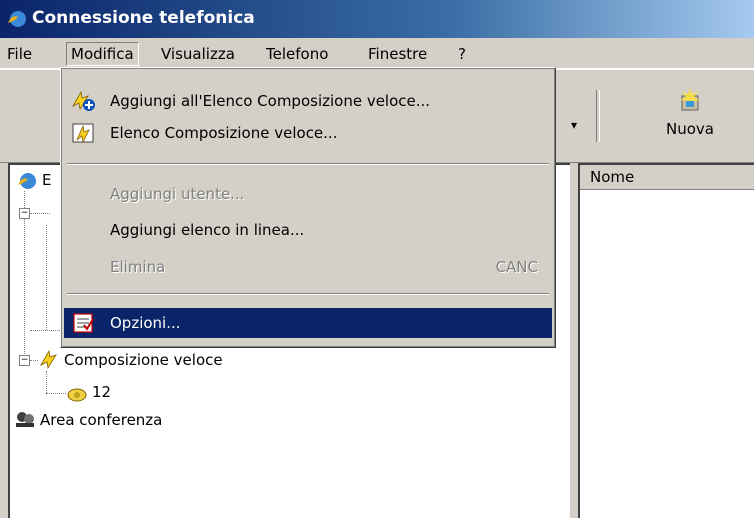 This screenshot has width=754, height=518. I want to click on tree-expander: −, so click(24, 213).